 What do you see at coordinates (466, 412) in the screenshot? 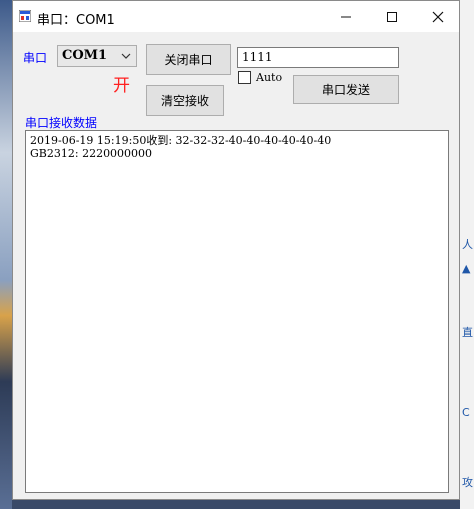
I see `desktop-glyph: C` at bounding box center [466, 412].